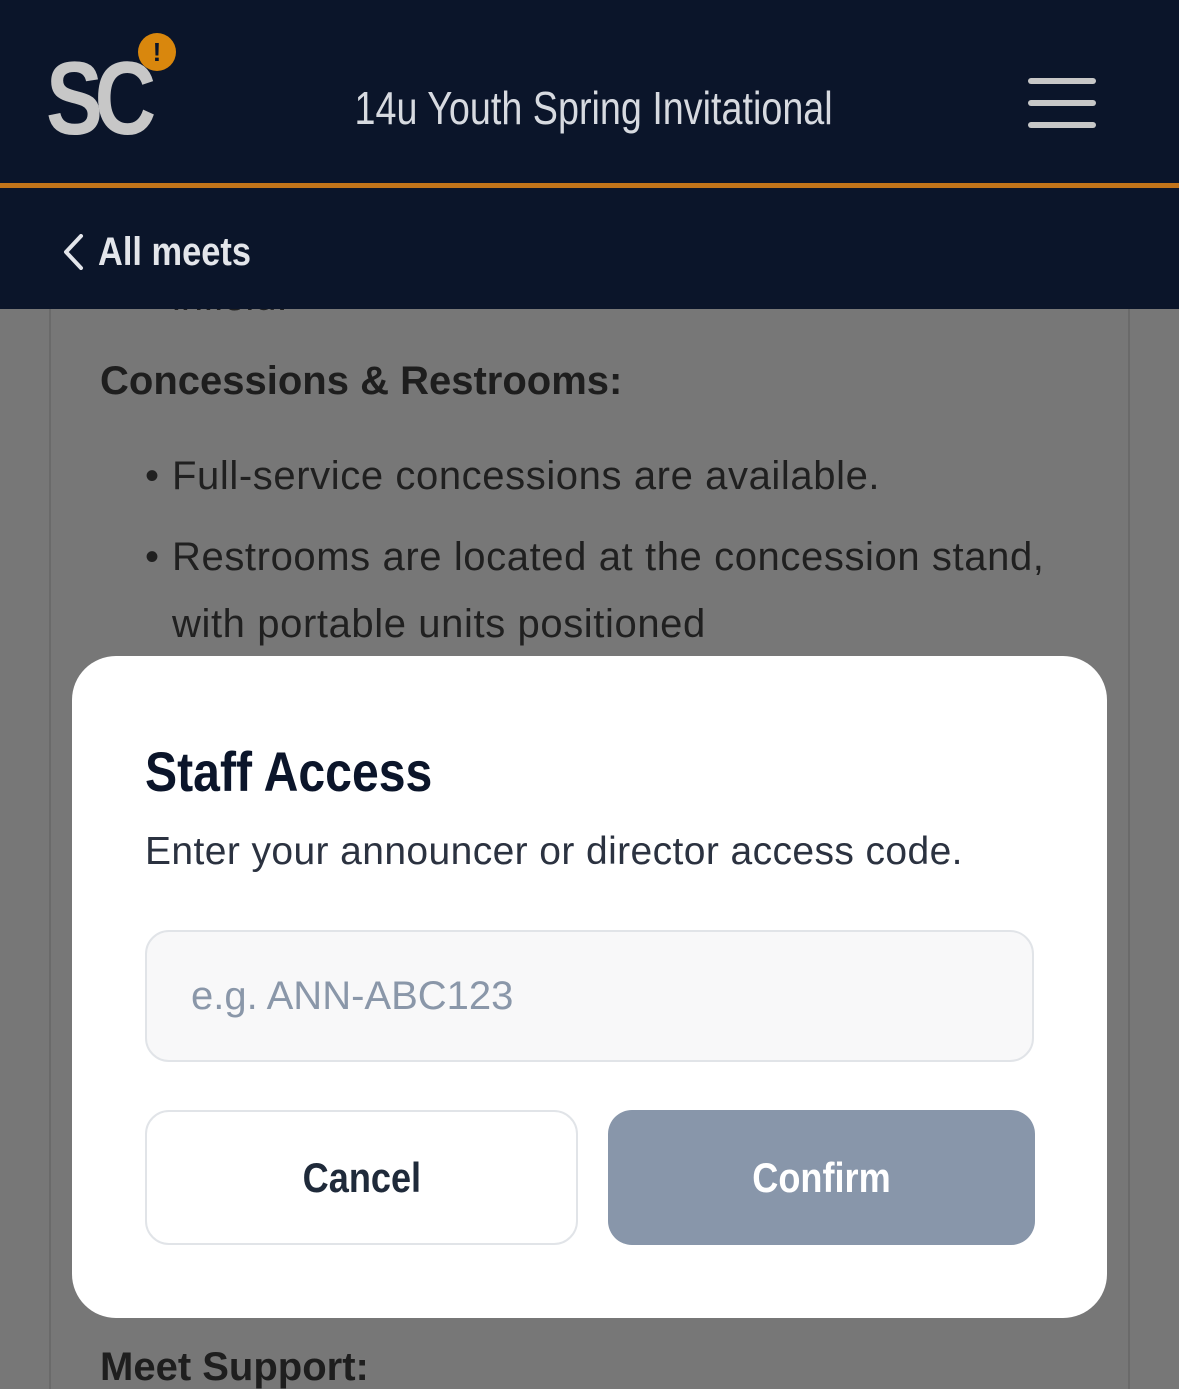 The image size is (1179, 1389). I want to click on clipped-text: infield., so click(230, 314).